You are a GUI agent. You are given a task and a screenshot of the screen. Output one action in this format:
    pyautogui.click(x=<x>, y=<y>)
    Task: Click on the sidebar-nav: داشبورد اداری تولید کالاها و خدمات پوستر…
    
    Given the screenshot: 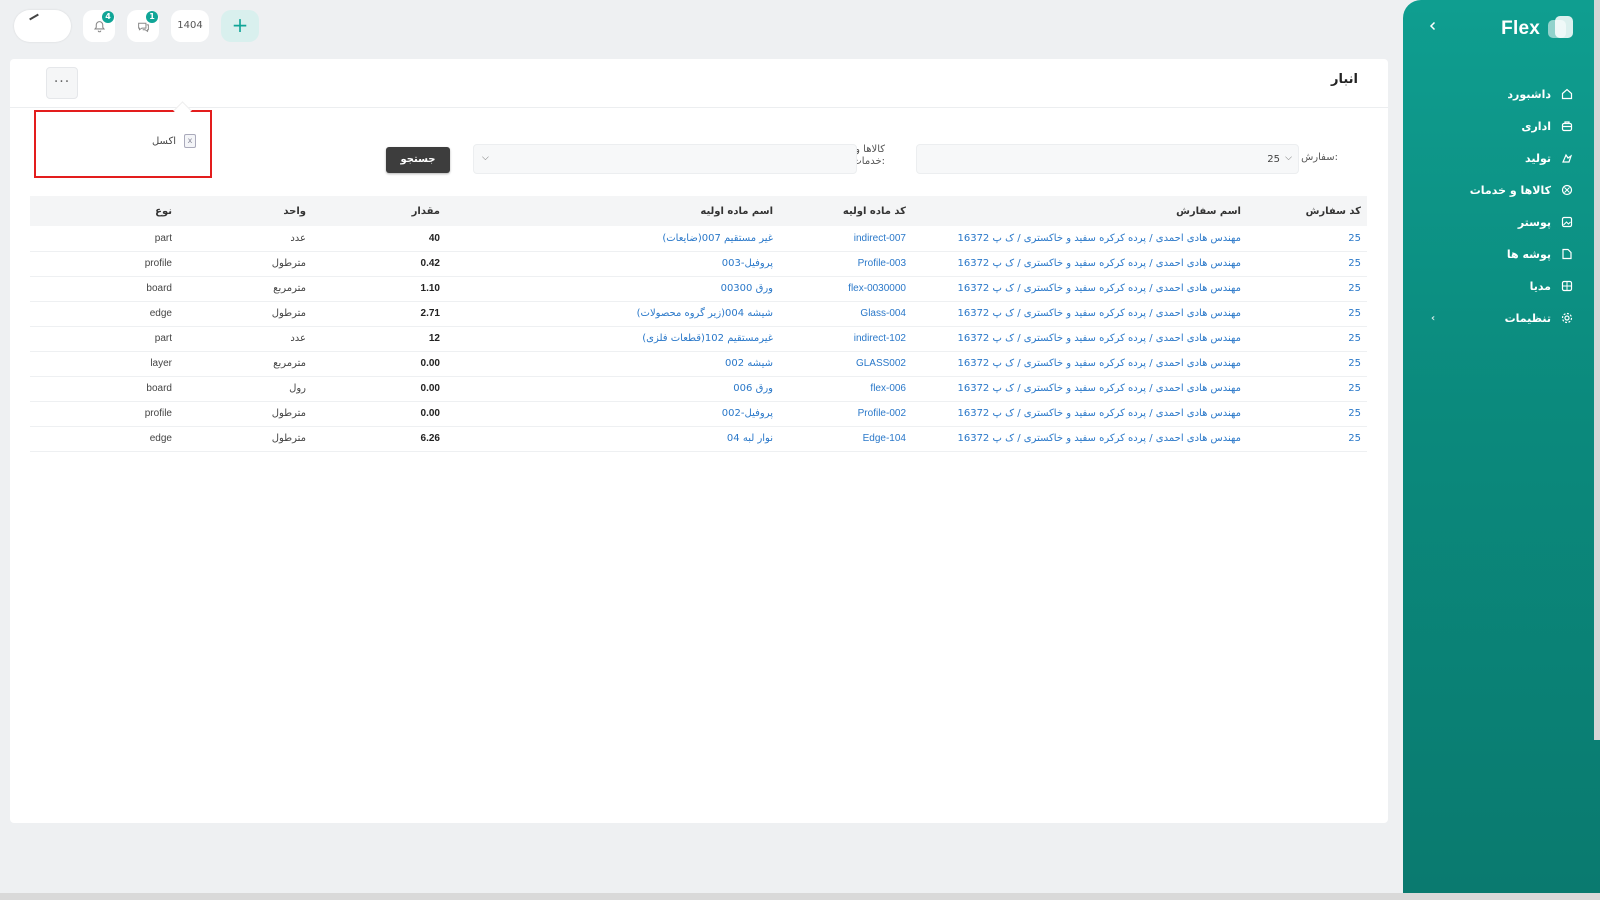 What is the action you would take?
    pyautogui.click(x=1501, y=206)
    